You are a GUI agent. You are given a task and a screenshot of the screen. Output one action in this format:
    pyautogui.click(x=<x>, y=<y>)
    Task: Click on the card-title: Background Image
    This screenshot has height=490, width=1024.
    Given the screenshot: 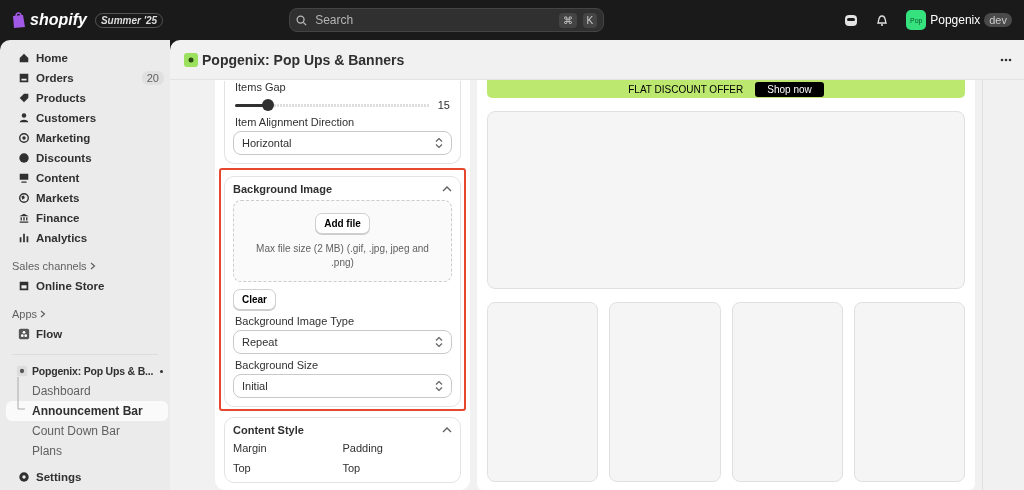 What is the action you would take?
    pyautogui.click(x=283, y=189)
    